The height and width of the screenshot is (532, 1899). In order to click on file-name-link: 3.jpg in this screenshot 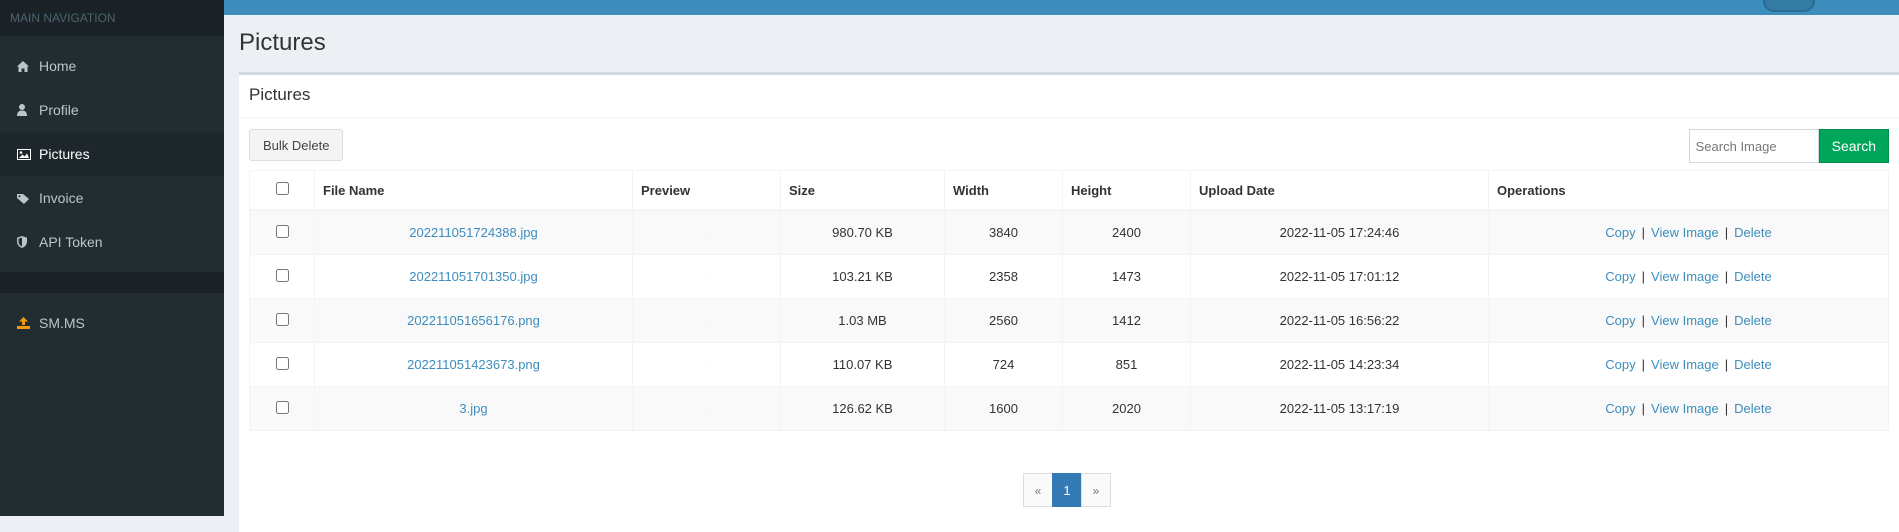, I will do `click(473, 408)`.